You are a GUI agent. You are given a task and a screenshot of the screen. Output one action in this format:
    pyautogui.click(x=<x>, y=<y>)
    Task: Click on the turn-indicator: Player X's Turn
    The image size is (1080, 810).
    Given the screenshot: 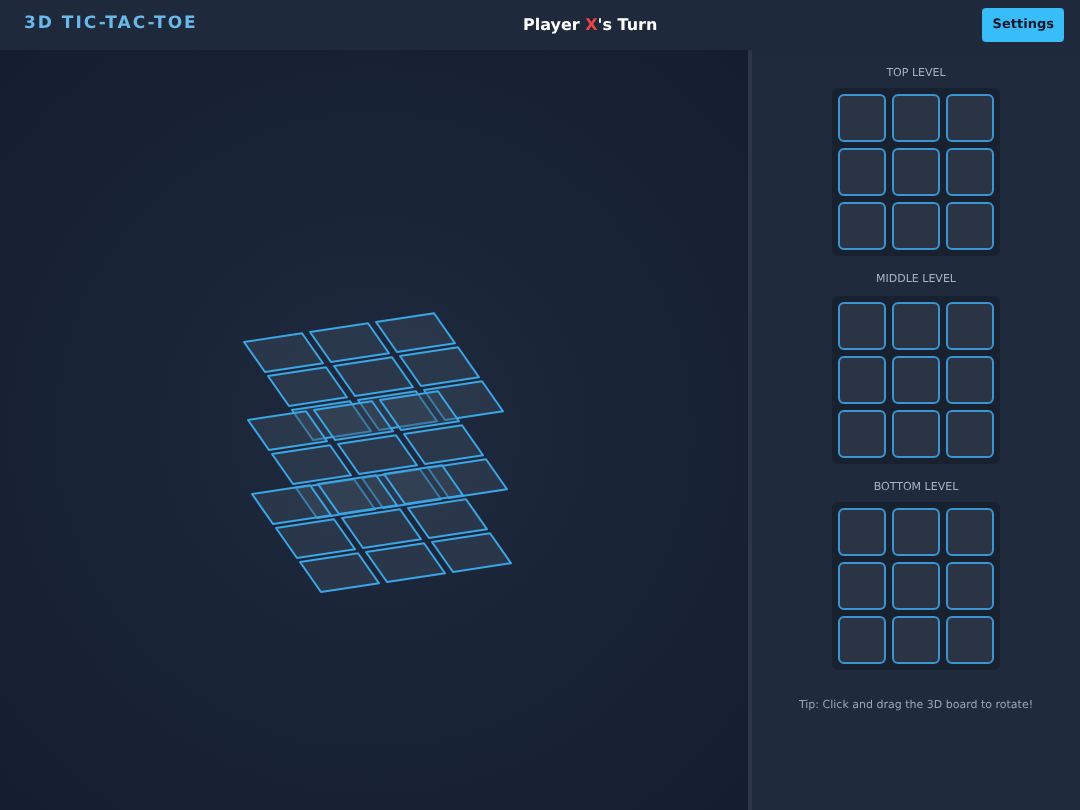 What is the action you would take?
    pyautogui.click(x=590, y=25)
    